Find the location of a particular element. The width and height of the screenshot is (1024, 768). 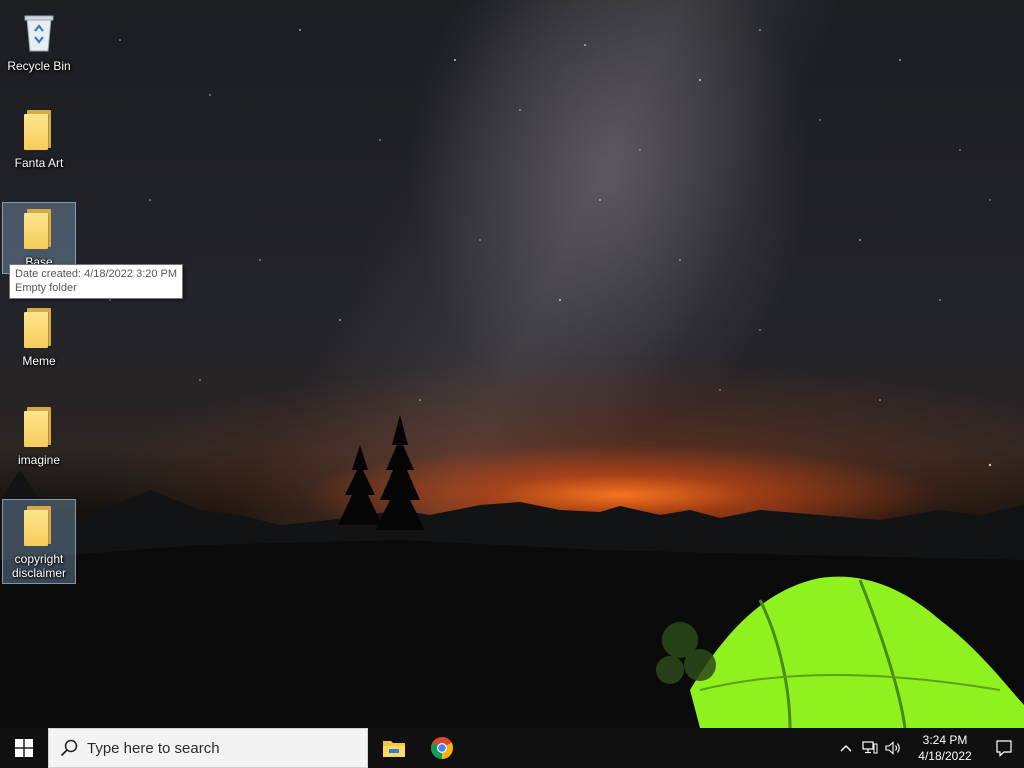

recycle-bin-icon is located at coordinates (39, 33).